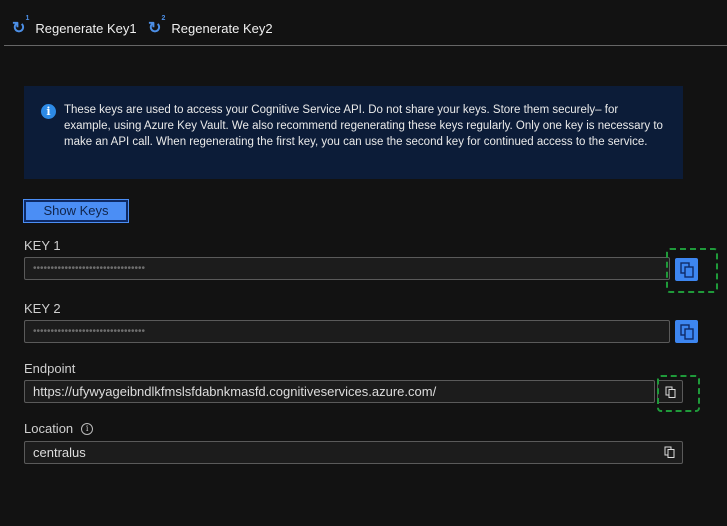 This screenshot has height=526, width=727. I want to click on location-label-row: Location i, so click(59, 428).